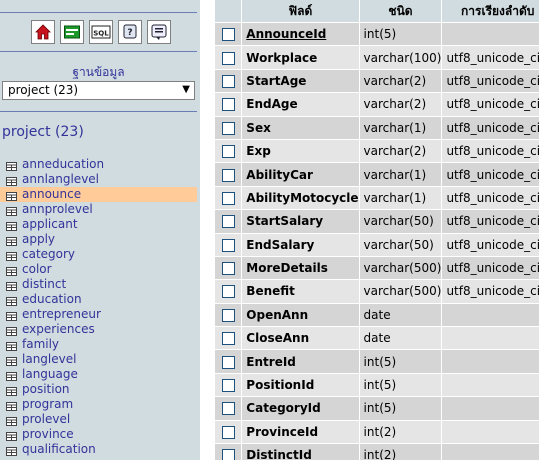  What do you see at coordinates (228, 11) in the screenshot?
I see `checkbox-header` at bounding box center [228, 11].